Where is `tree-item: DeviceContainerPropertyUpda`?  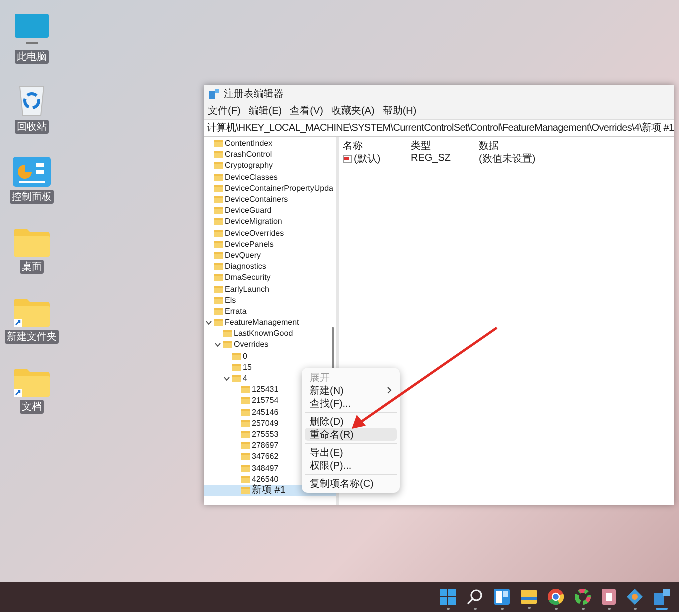
tree-item: DeviceContainerPropertyUpda is located at coordinates (279, 188).